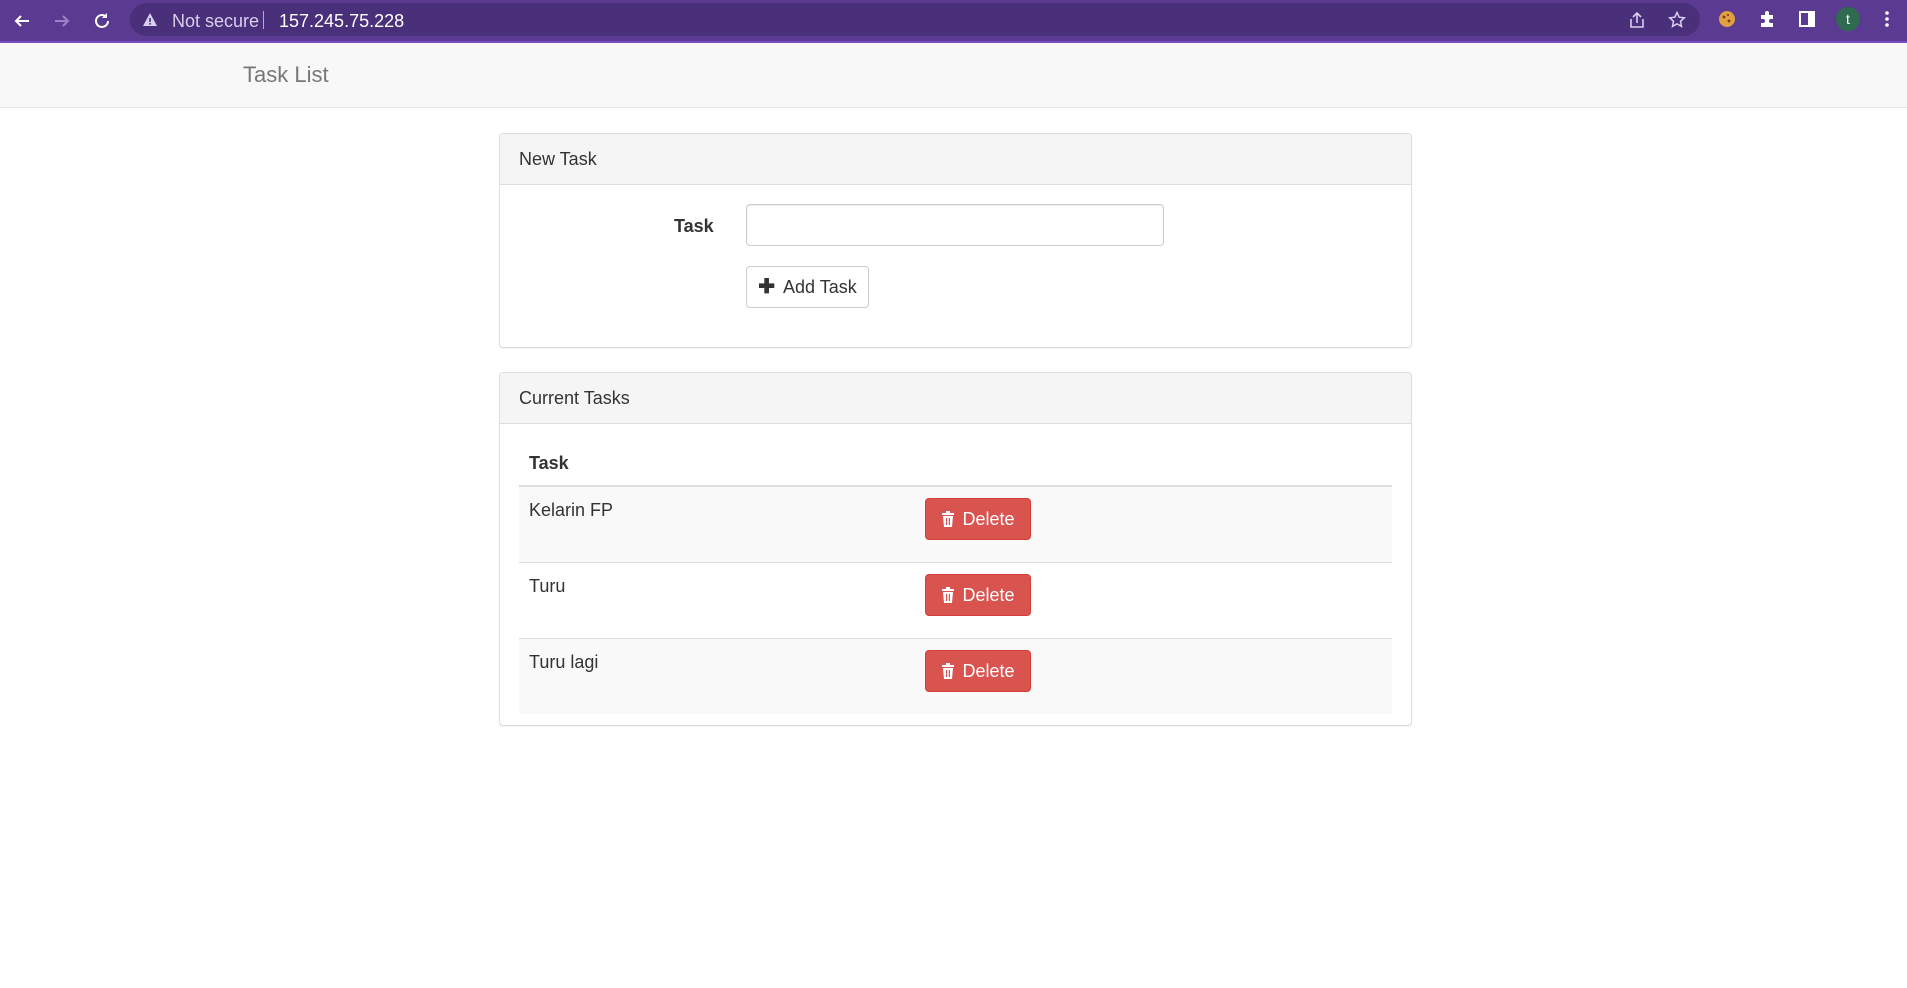 This screenshot has width=1907, height=988. I want to click on app-navbar: Task List, so click(953, 75).